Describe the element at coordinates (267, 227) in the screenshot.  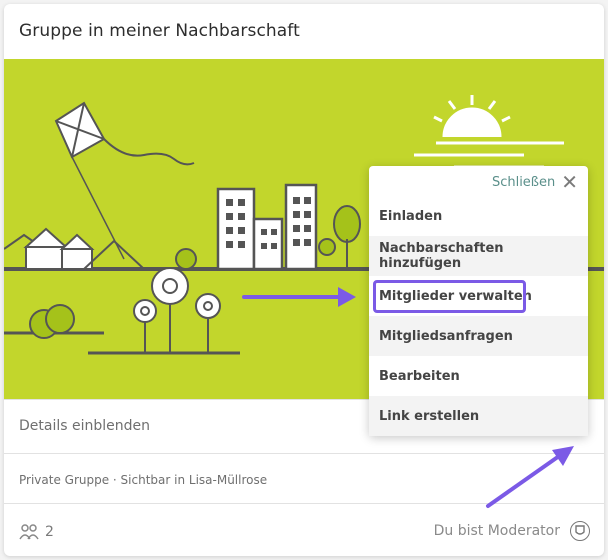
I see `buildings-illustration` at that location.